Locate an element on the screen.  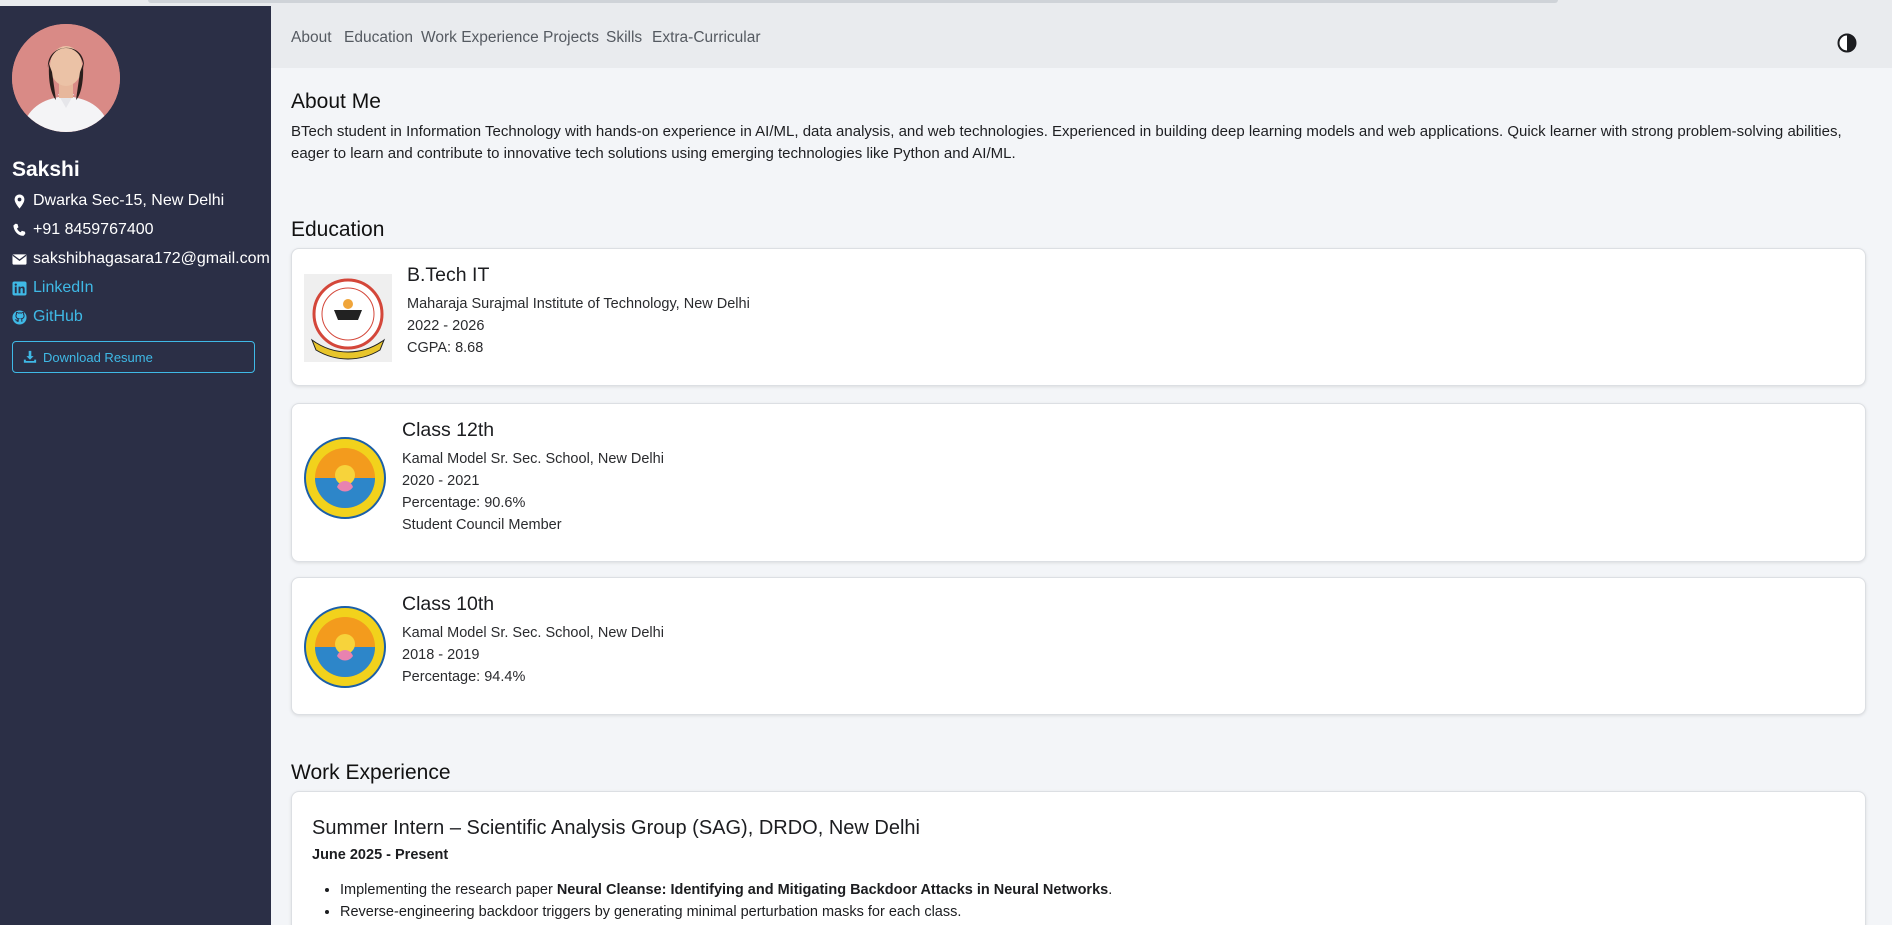
work-dates: June 2025 - Present is located at coordinates (380, 855).